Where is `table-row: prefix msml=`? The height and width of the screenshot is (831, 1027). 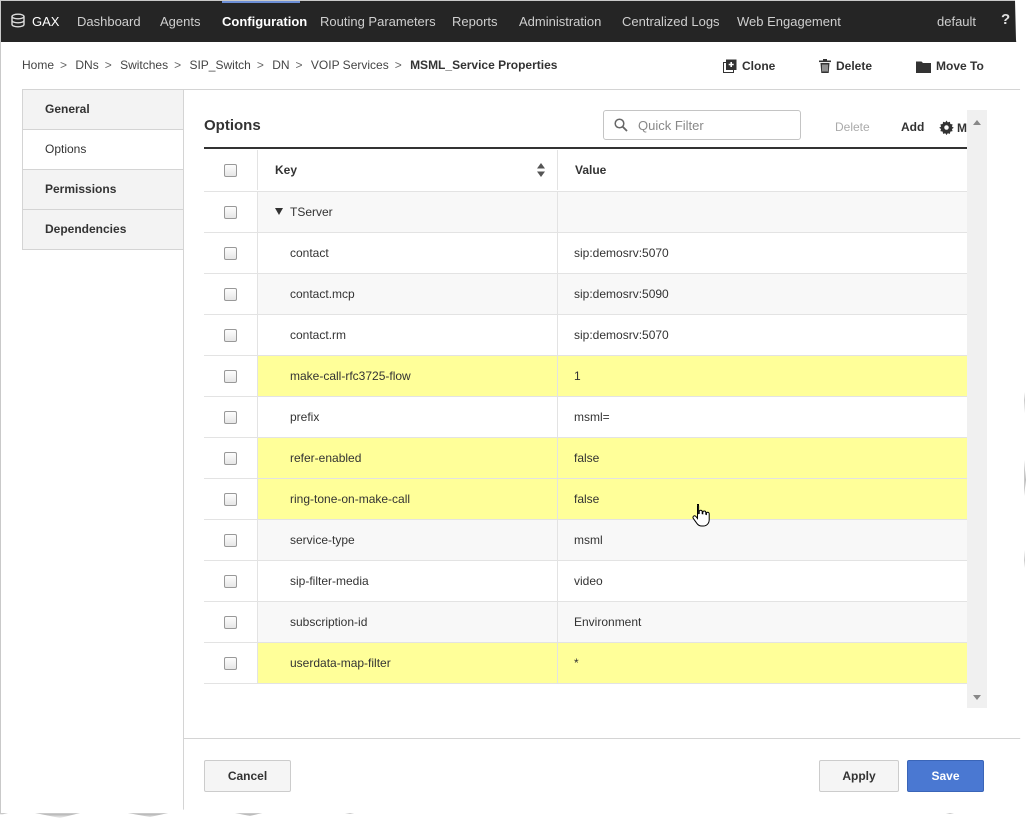 table-row: prefix msml= is located at coordinates (585, 417).